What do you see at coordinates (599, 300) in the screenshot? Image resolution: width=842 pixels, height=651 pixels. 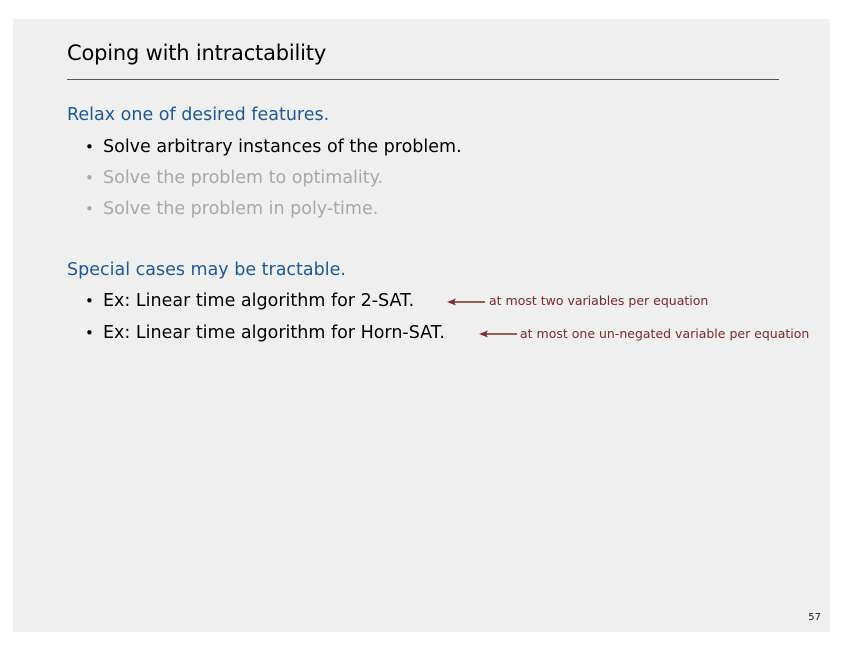 I see `annotation-2sat: at most two variables per equation` at bounding box center [599, 300].